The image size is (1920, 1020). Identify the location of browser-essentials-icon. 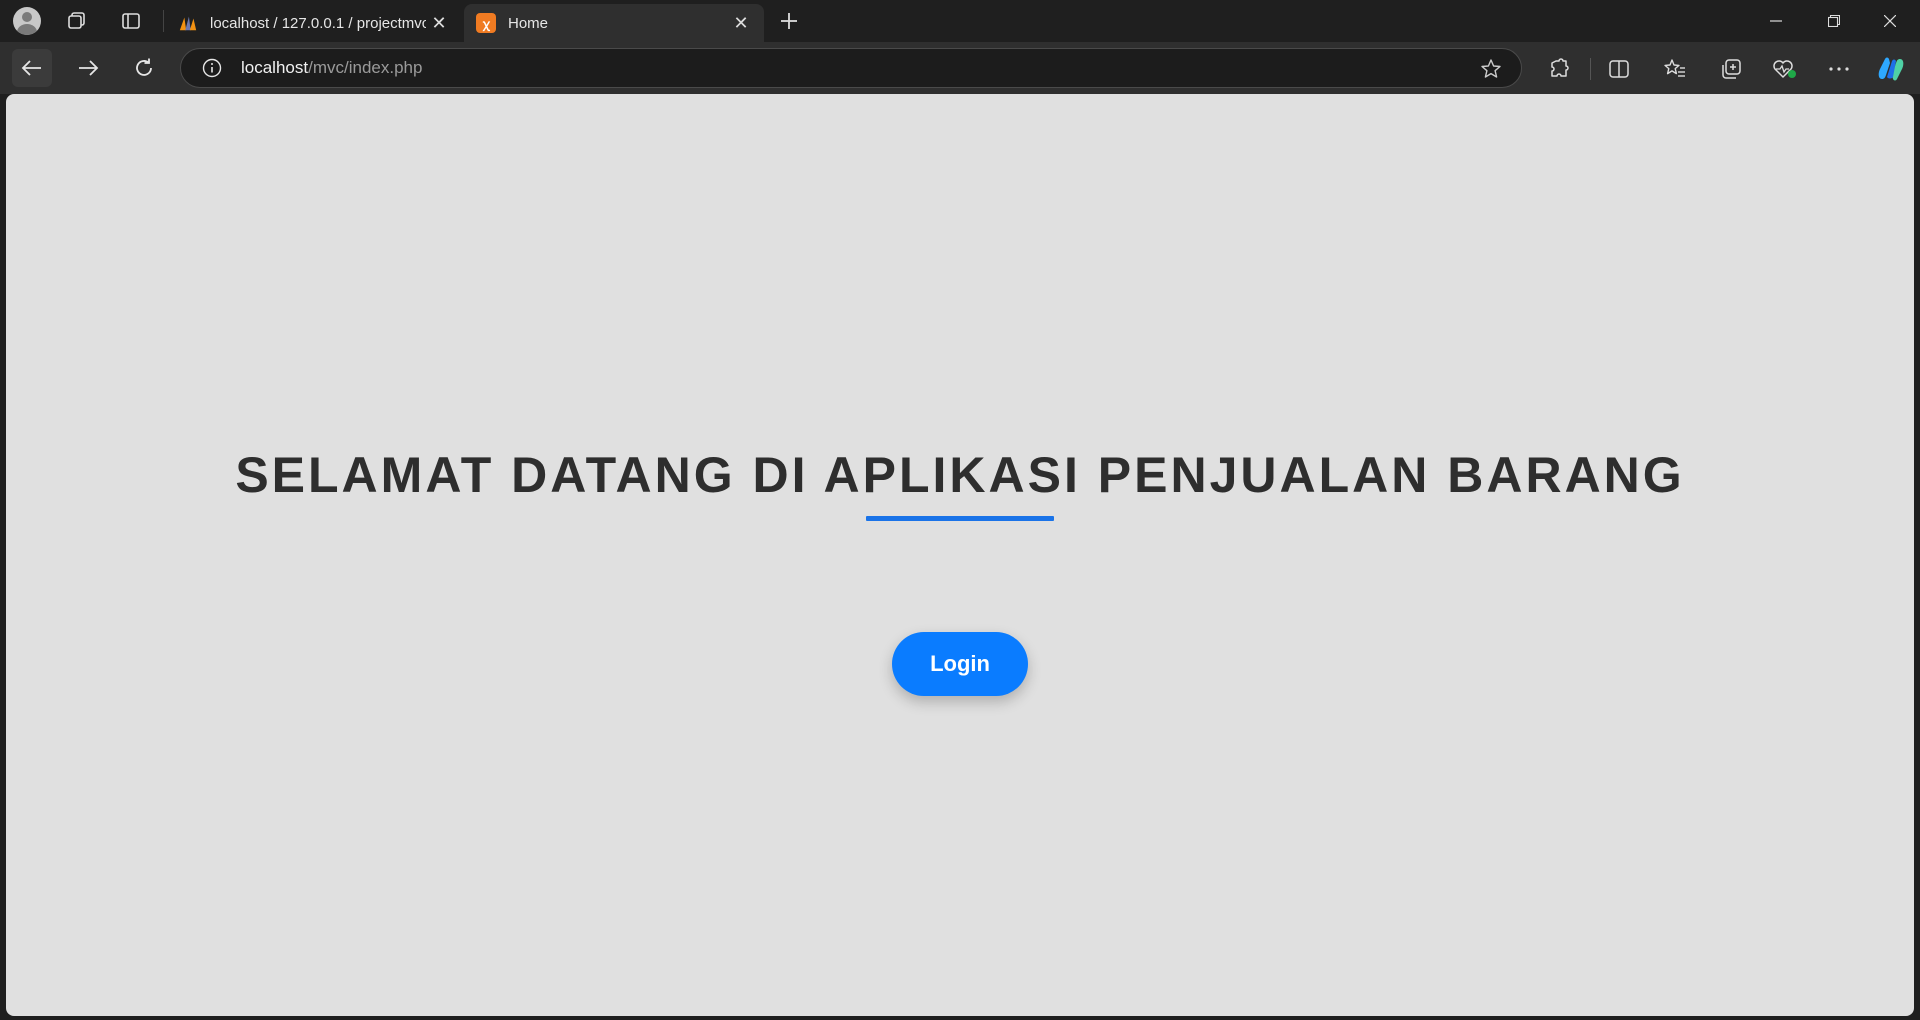
(1785, 69).